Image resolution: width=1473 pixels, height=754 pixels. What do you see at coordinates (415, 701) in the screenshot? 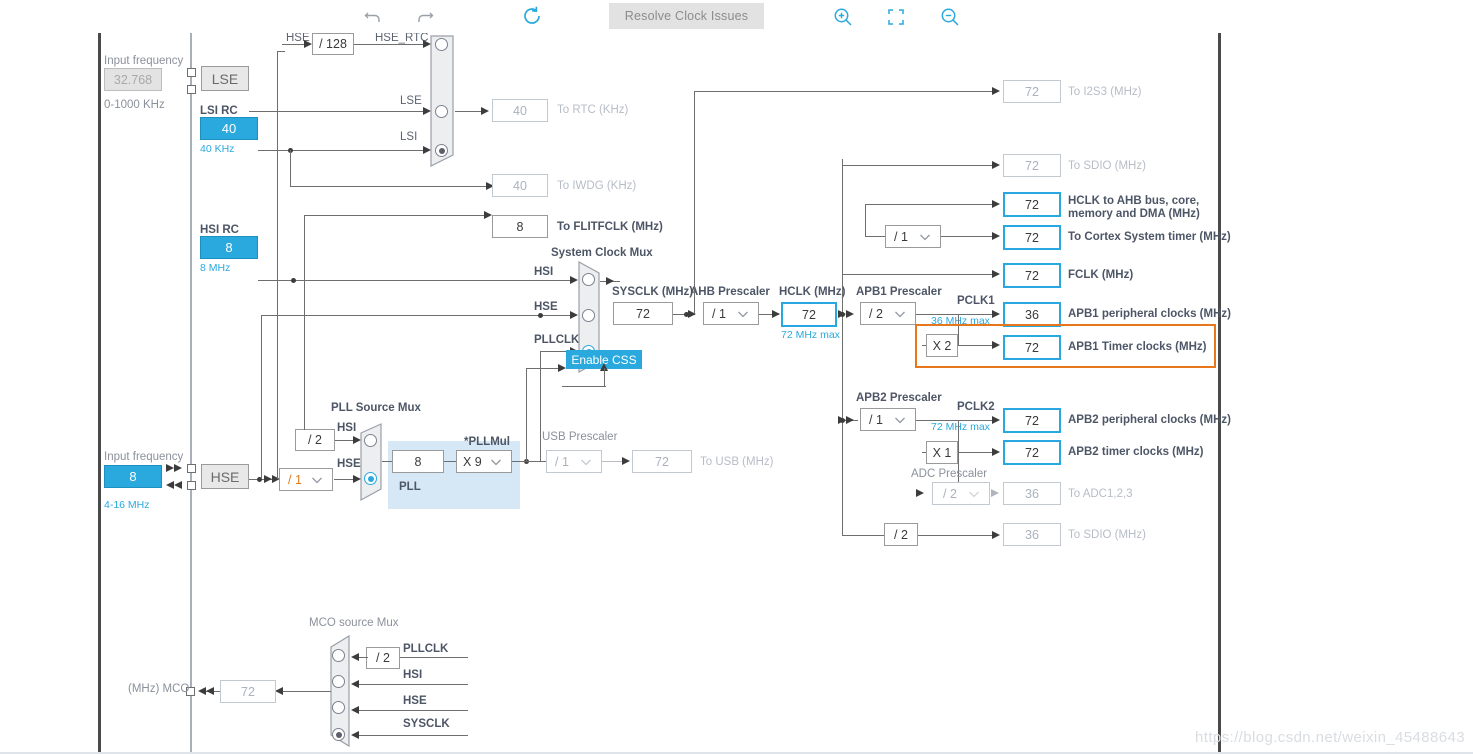
I see `mco-hse-label: HSE` at bounding box center [415, 701].